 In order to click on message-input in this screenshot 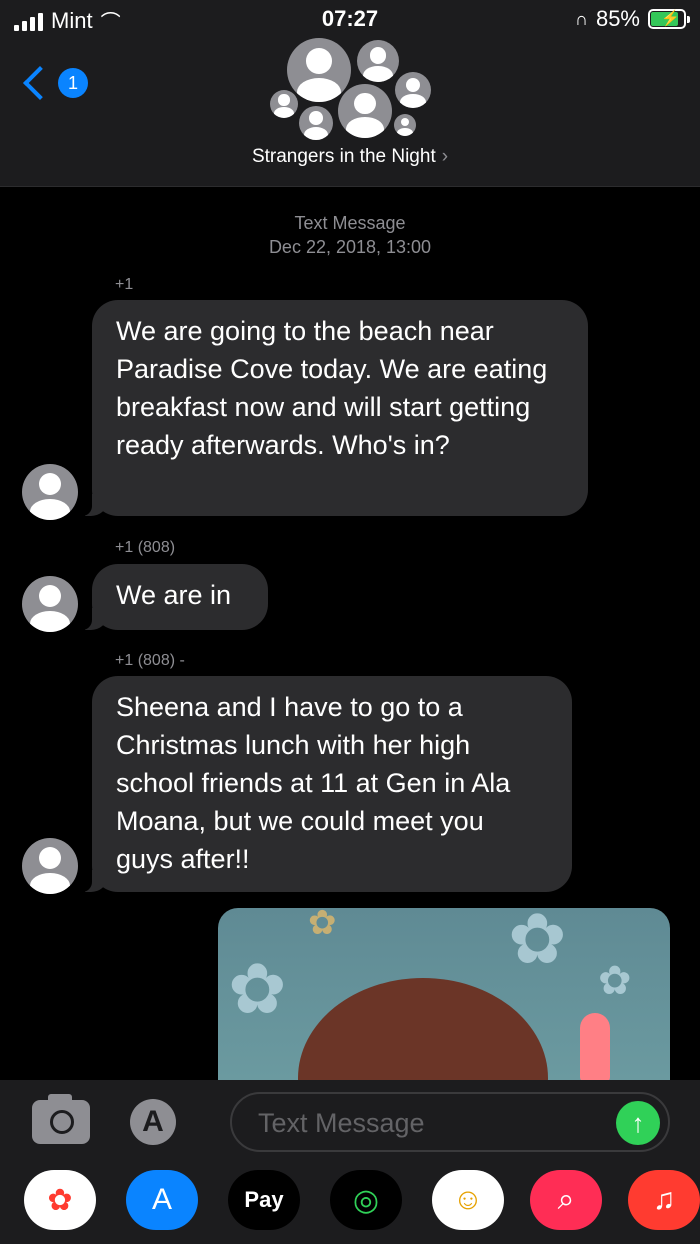, I will do `click(438, 1123)`.